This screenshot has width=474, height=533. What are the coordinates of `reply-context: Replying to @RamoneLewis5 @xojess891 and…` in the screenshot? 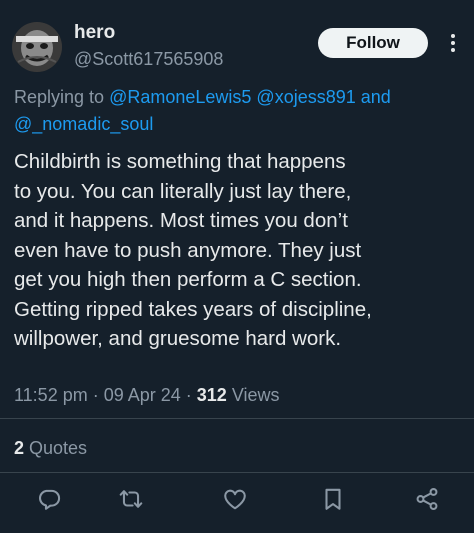 It's located at (234, 111).